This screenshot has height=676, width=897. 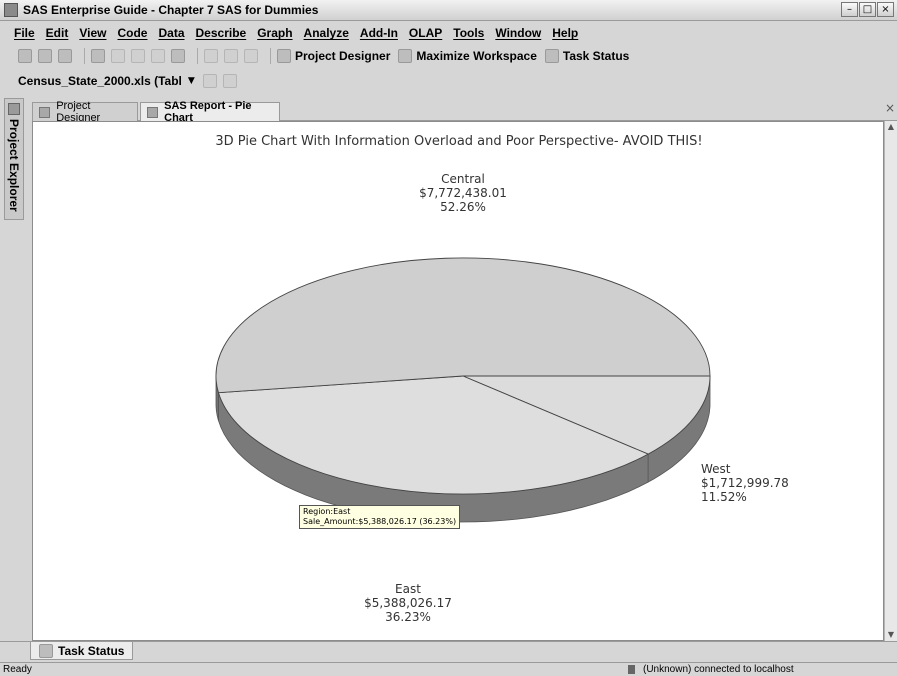 What do you see at coordinates (890, 108) in the screenshot?
I see `close-tab-icon: ×` at bounding box center [890, 108].